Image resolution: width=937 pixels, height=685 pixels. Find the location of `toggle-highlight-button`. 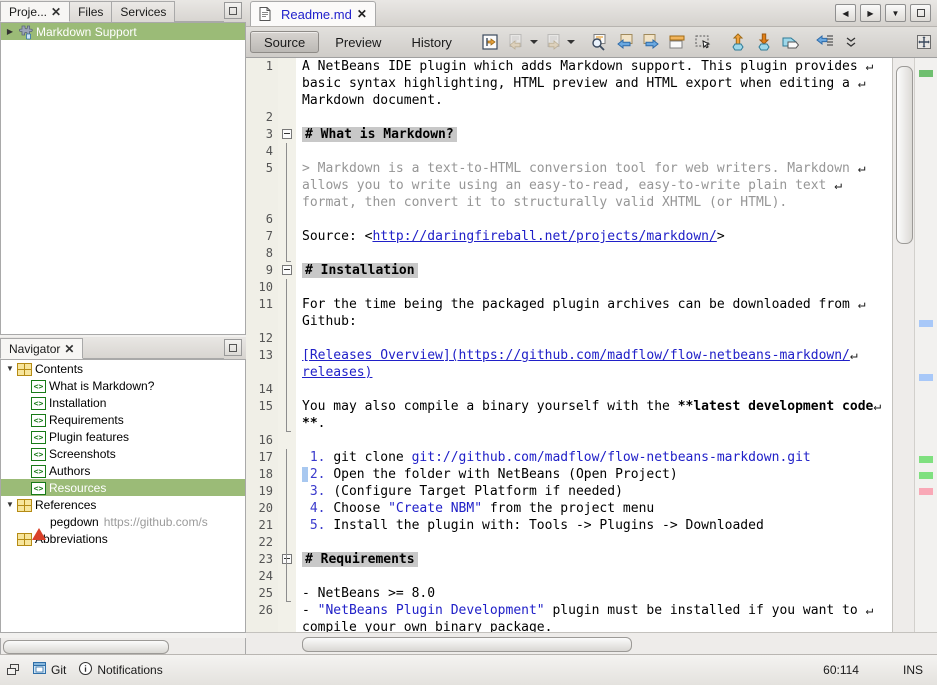

toggle-highlight-button is located at coordinates (703, 42).